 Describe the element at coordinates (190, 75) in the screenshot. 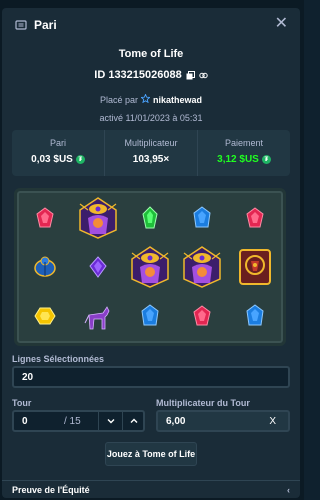

I see `copy-icon` at that location.